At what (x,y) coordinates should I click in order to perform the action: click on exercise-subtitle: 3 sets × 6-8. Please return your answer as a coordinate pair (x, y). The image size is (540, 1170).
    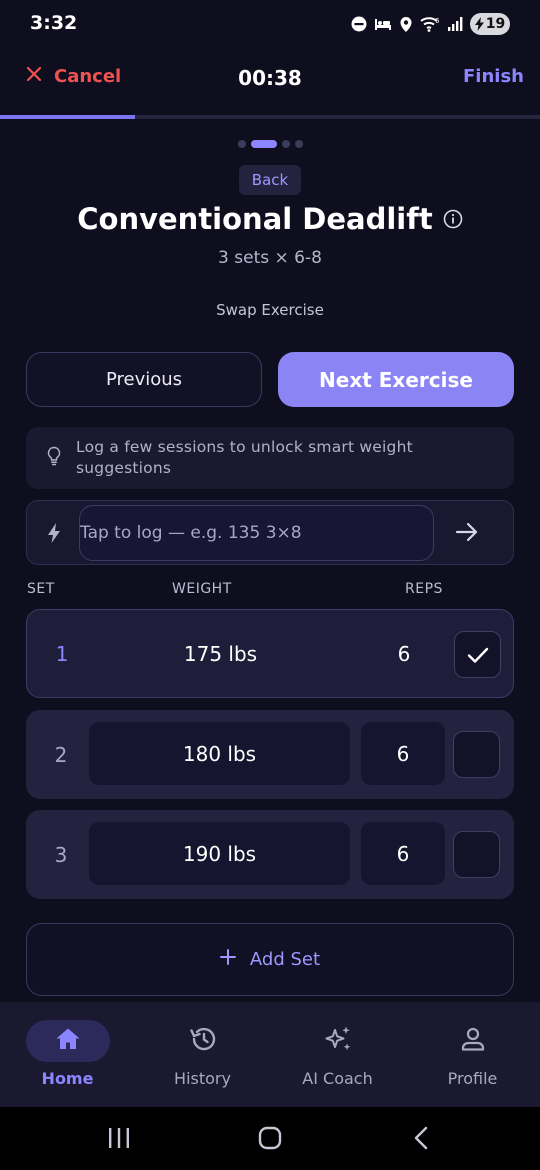
    Looking at the image, I should click on (270, 258).